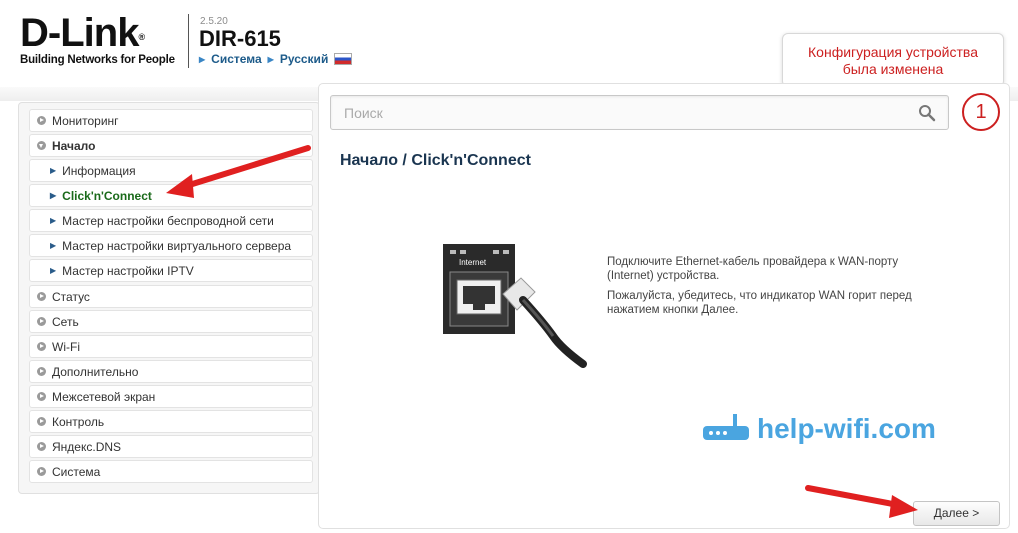 This screenshot has height=533, width=1018. Describe the element at coordinates (85, 120) in the screenshot. I see `sidebar-item-label: Мониторинг` at that location.